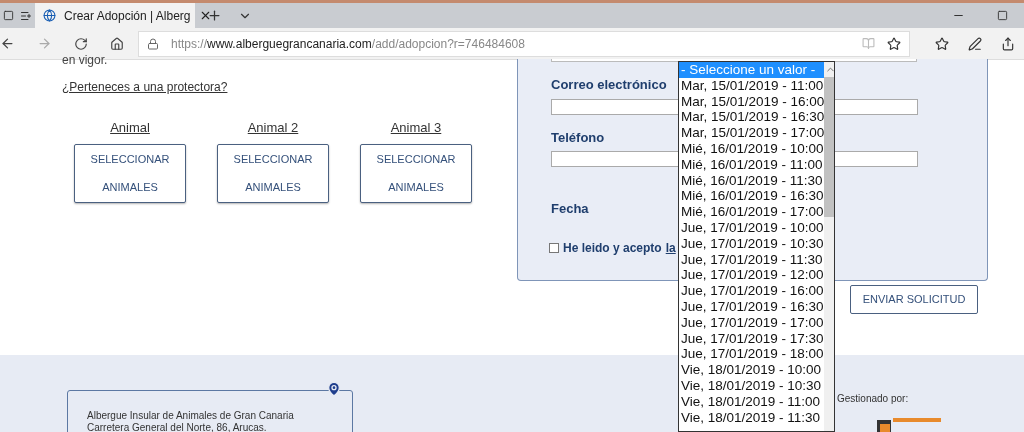  Describe the element at coordinates (578, 137) in the screenshot. I see `field-label: Teléfono` at that location.